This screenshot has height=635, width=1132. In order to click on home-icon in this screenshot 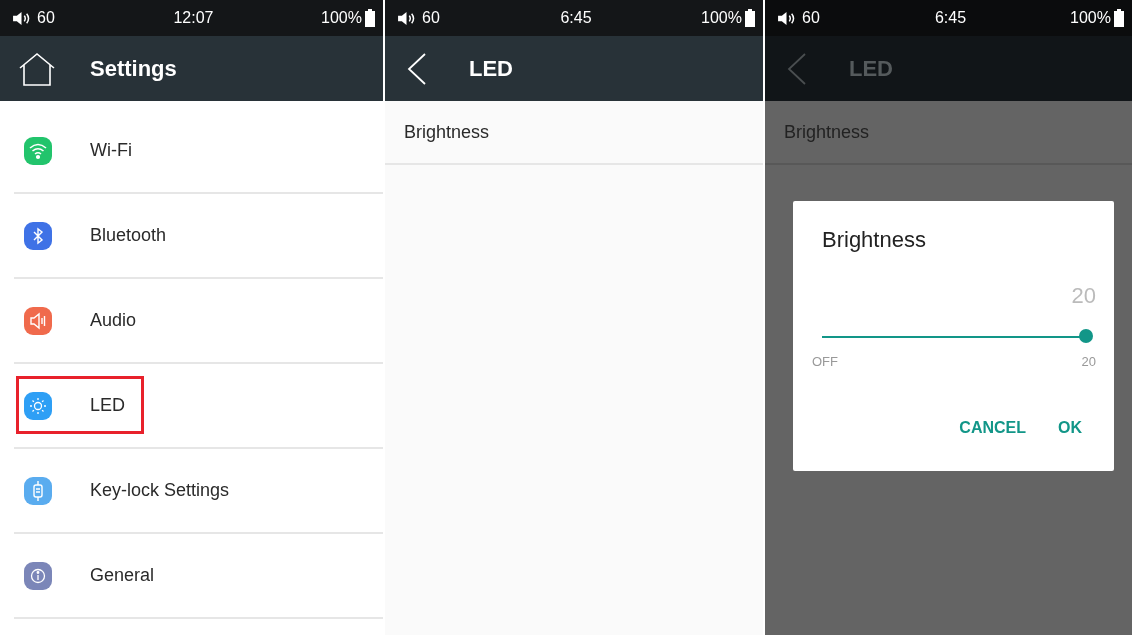, I will do `click(37, 68)`.